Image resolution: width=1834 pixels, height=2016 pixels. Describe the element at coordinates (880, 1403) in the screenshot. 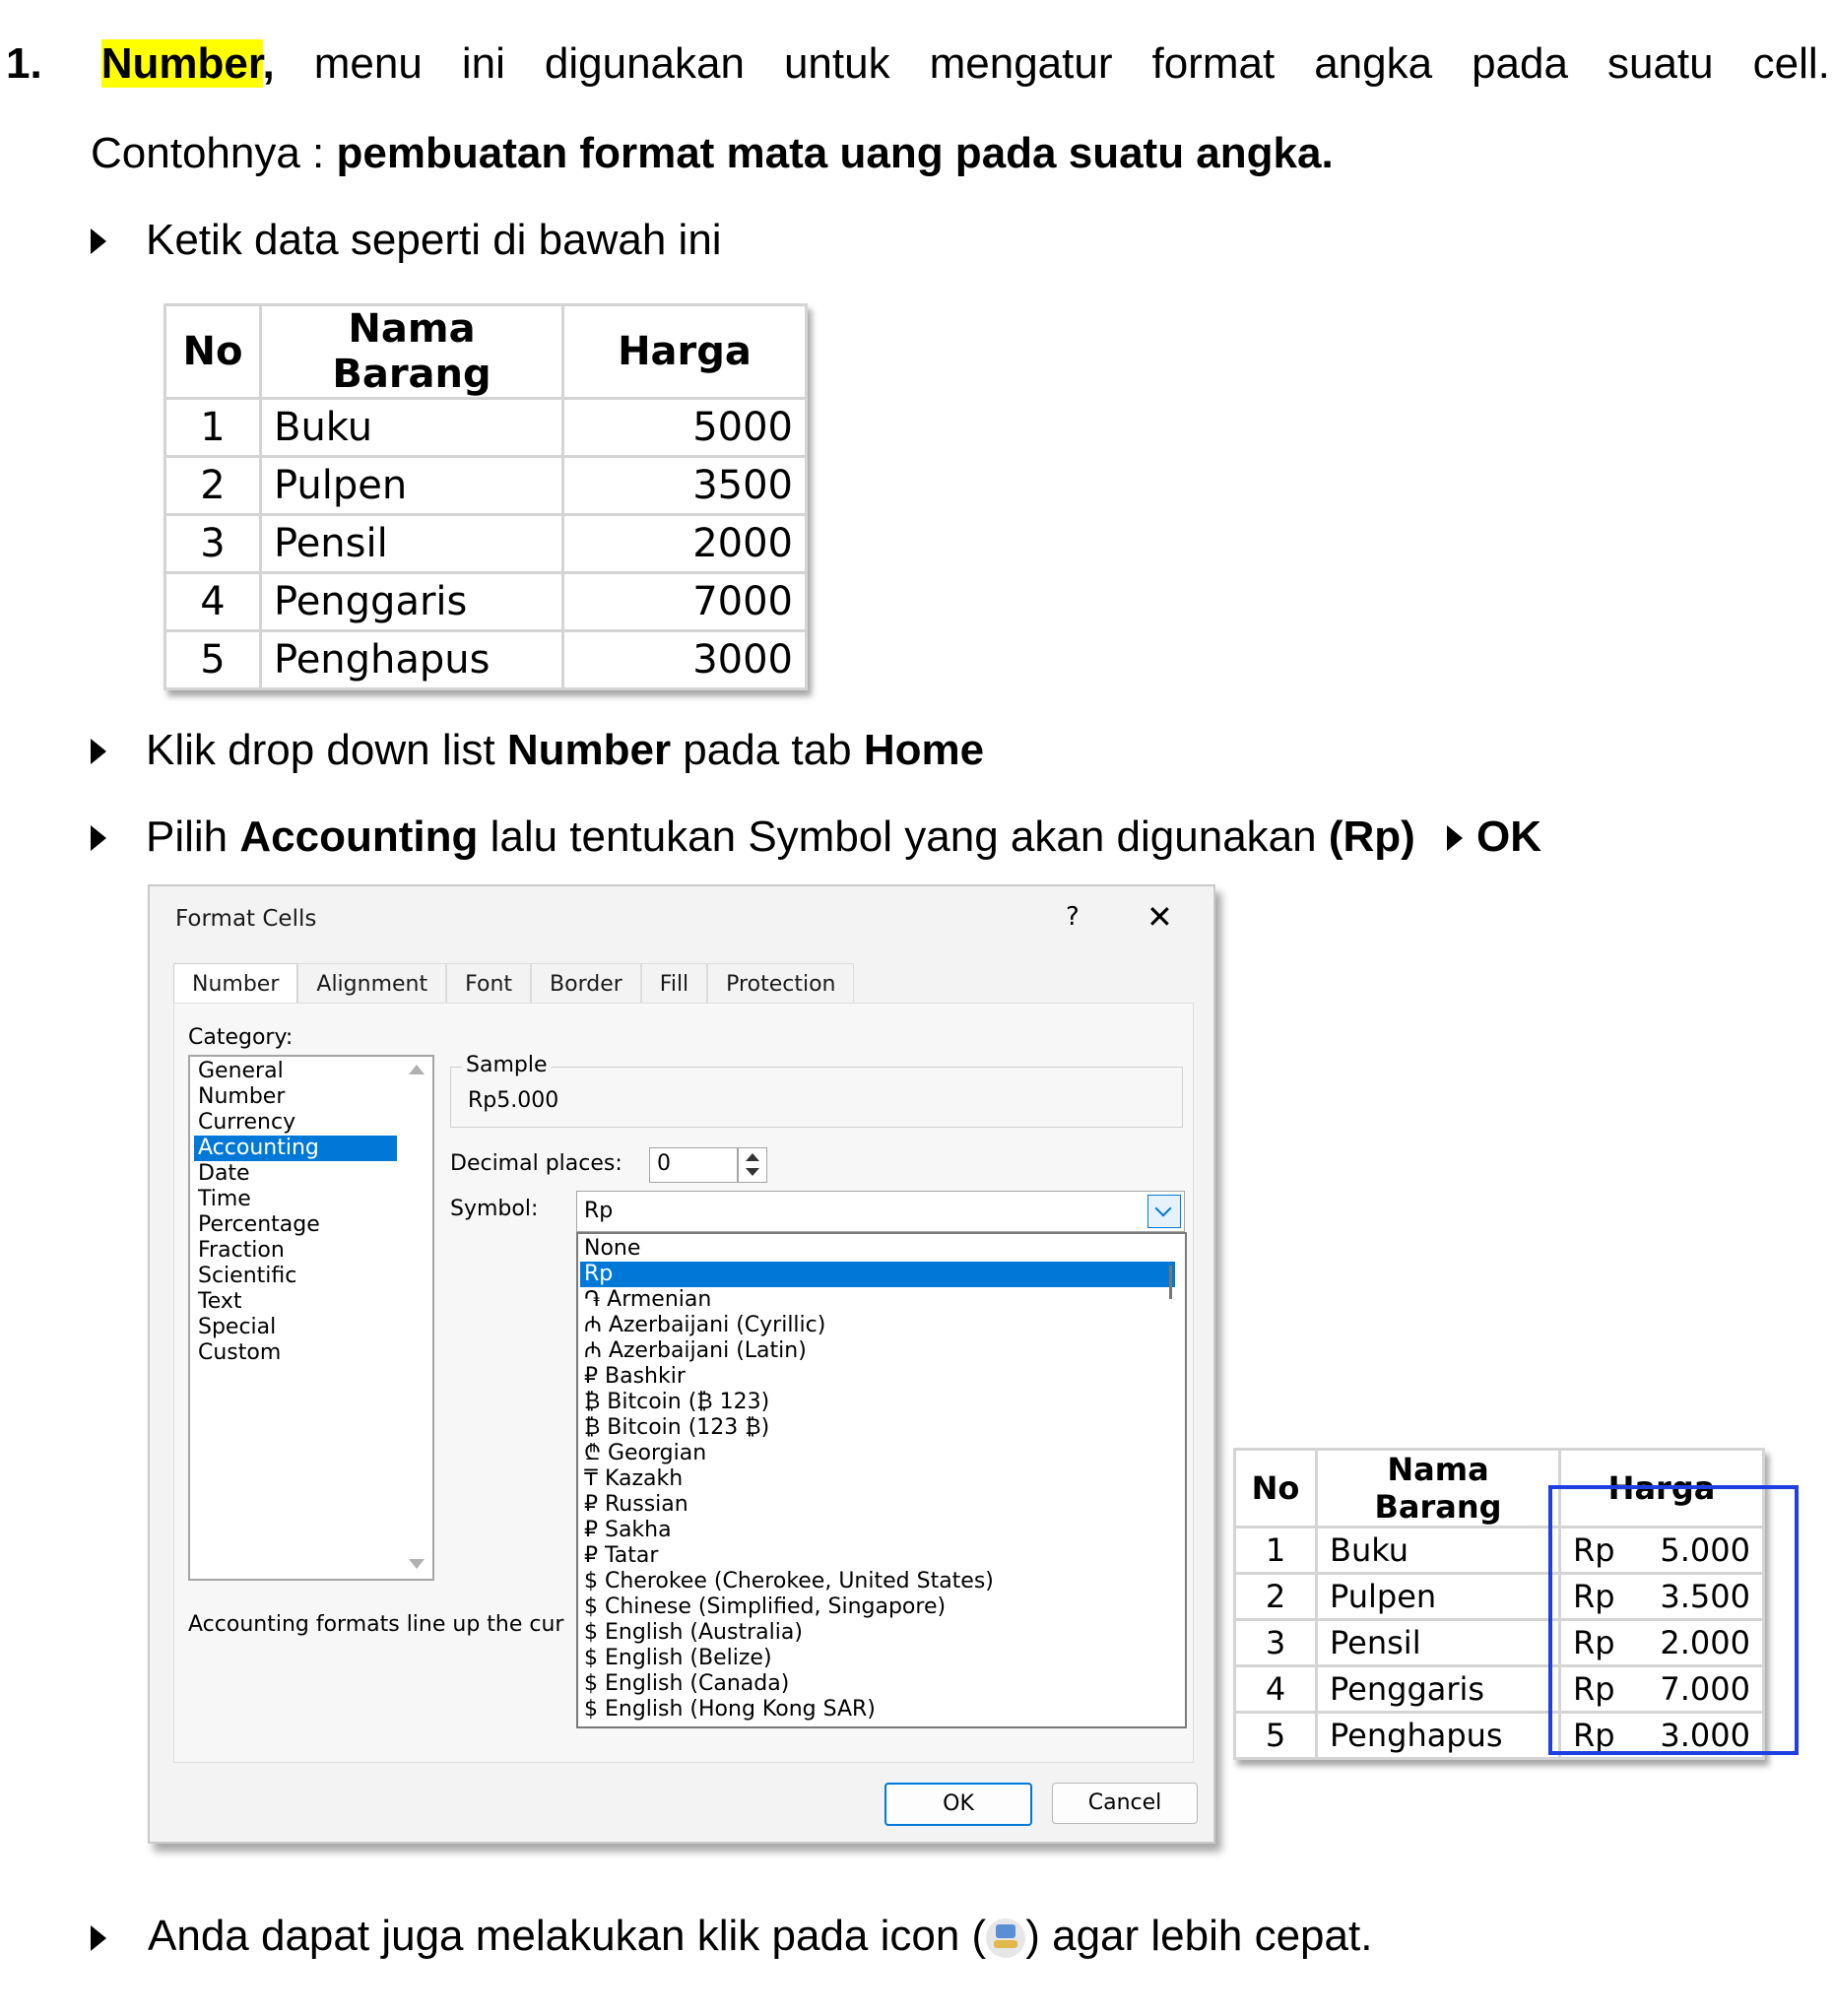

I see `symbol-option: ₿ Bitcoin (₿ 123)` at that location.